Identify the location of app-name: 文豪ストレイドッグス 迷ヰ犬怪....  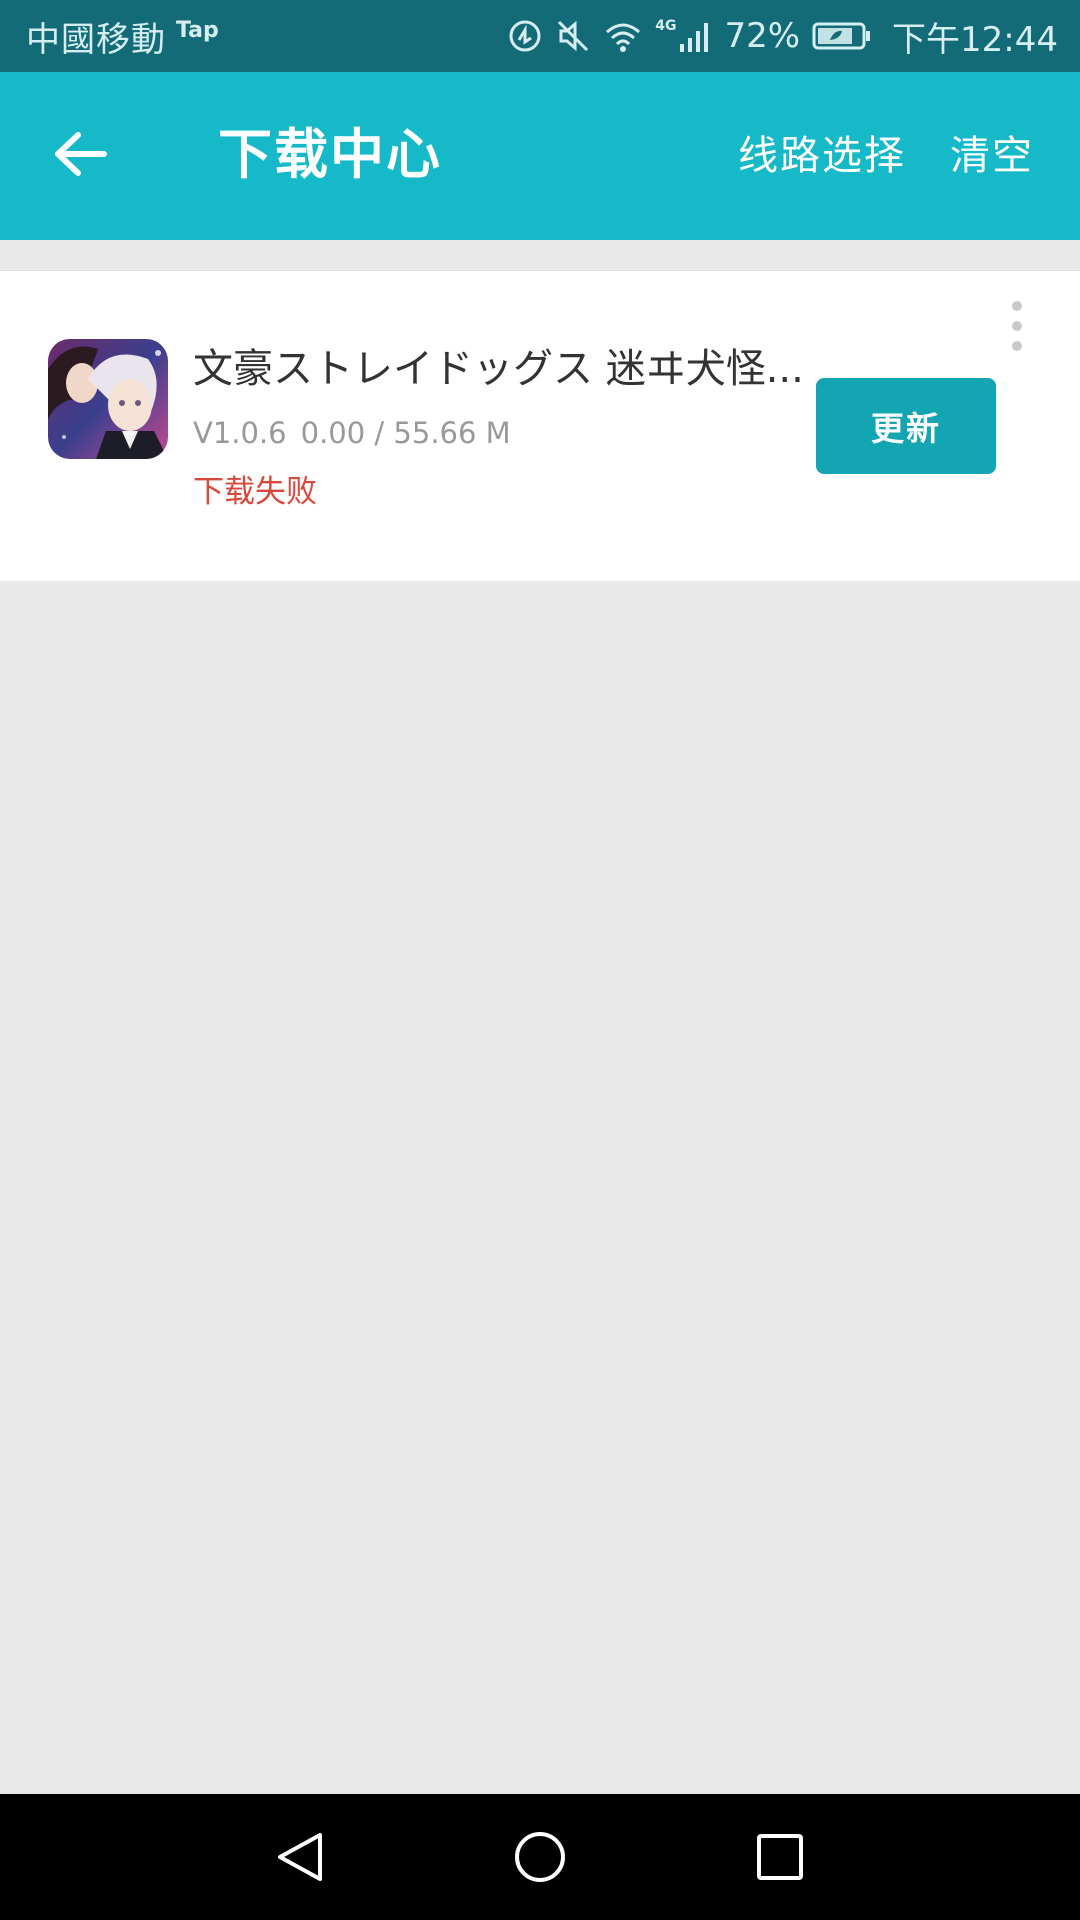
(498, 369).